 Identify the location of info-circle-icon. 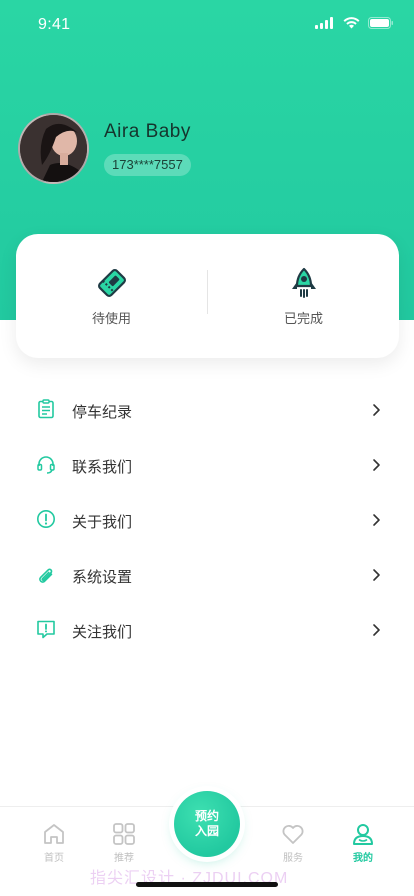
(46, 519).